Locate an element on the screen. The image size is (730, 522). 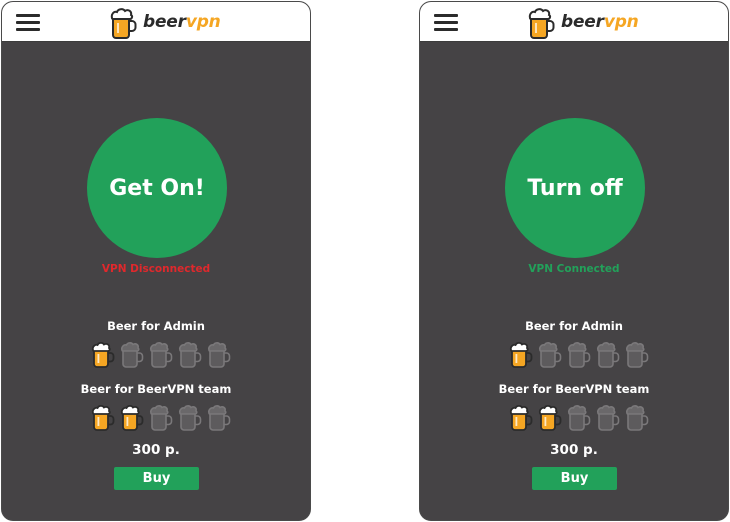
vpn-status-text: VPN Connected is located at coordinates (574, 269).